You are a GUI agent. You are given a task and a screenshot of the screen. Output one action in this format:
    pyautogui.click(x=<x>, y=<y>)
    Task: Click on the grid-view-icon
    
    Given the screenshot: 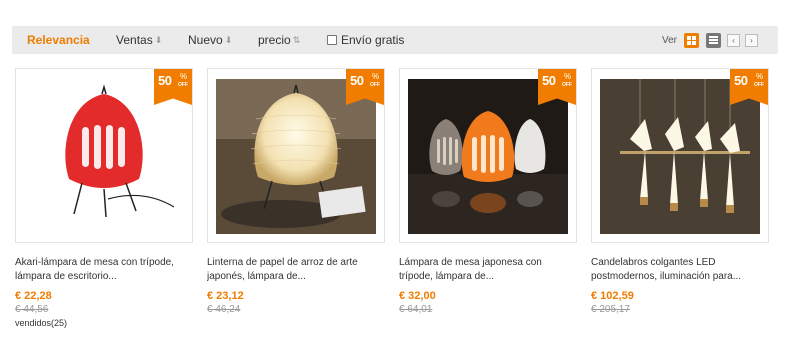 What is the action you would take?
    pyautogui.click(x=691, y=40)
    